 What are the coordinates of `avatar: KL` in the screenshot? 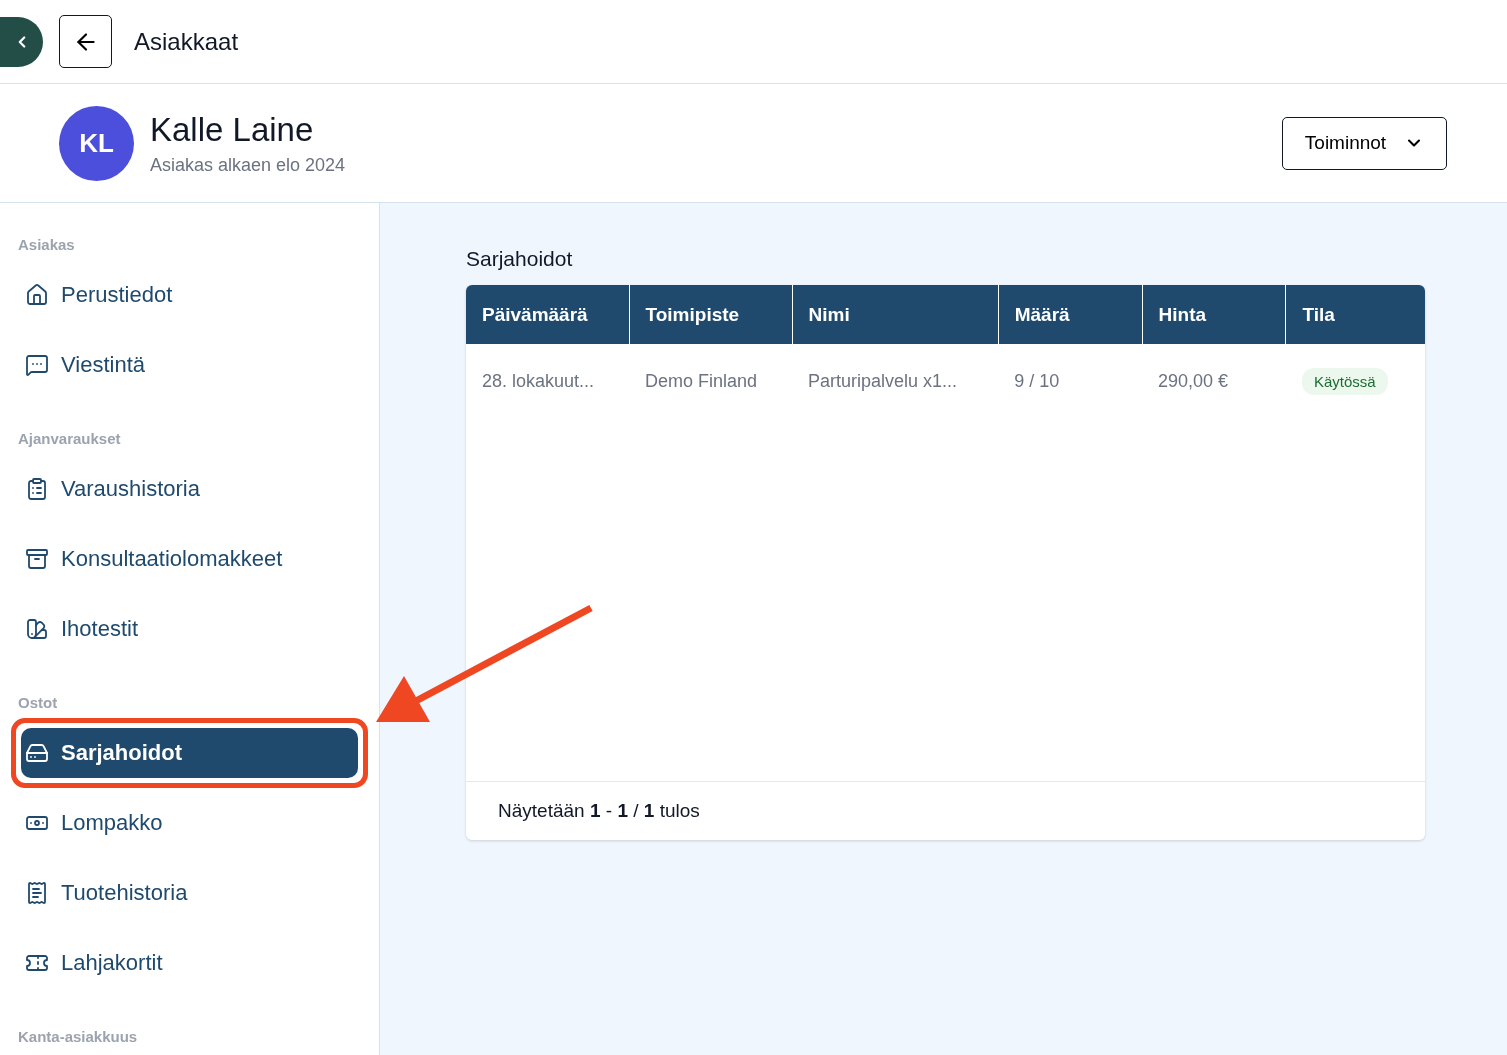 It's located at (96, 143).